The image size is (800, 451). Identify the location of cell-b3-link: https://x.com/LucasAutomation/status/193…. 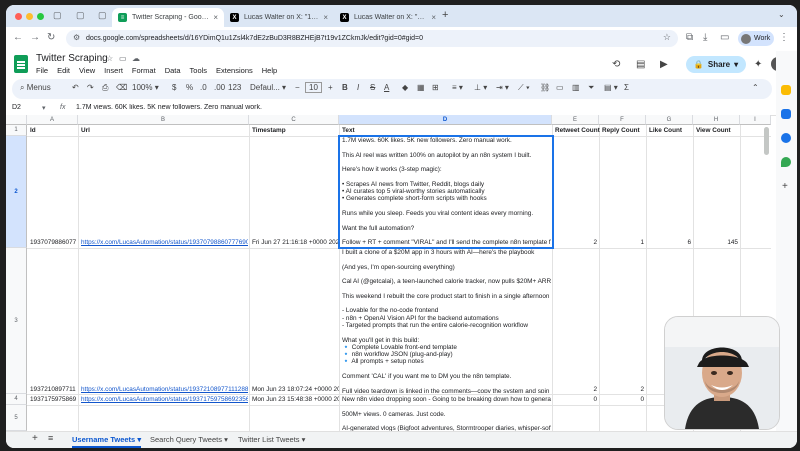
(164, 389).